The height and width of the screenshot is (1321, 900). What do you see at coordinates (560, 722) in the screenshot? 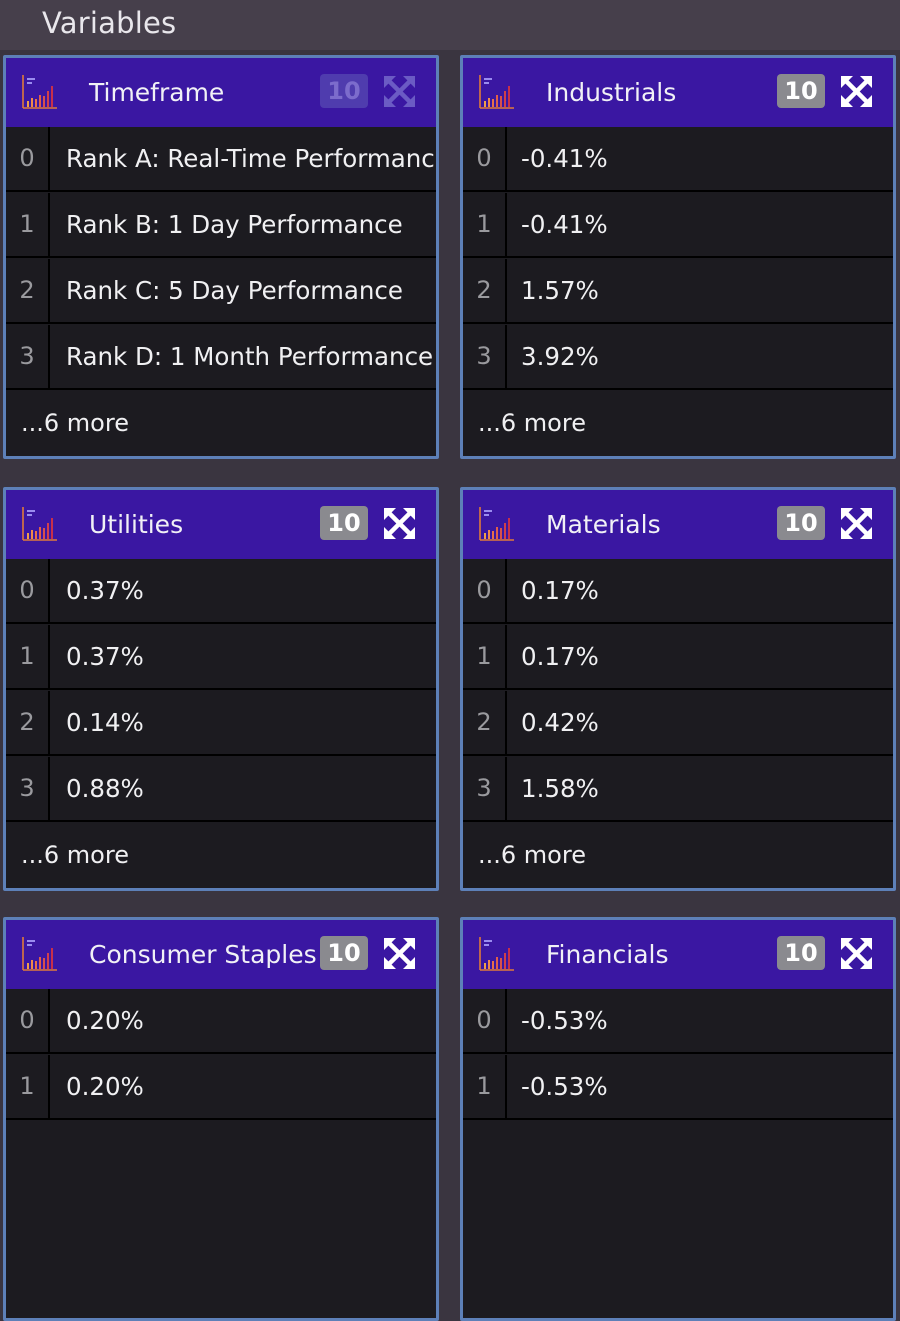
I see `row-value: 0.42%` at bounding box center [560, 722].